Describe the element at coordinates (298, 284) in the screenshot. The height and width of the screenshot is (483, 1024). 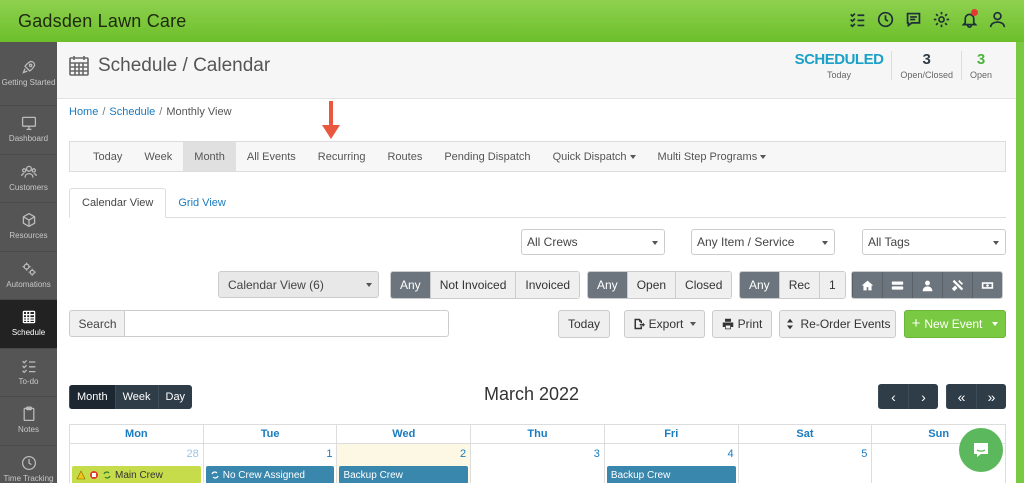
I see `view-select: Calendar View (6)` at that location.